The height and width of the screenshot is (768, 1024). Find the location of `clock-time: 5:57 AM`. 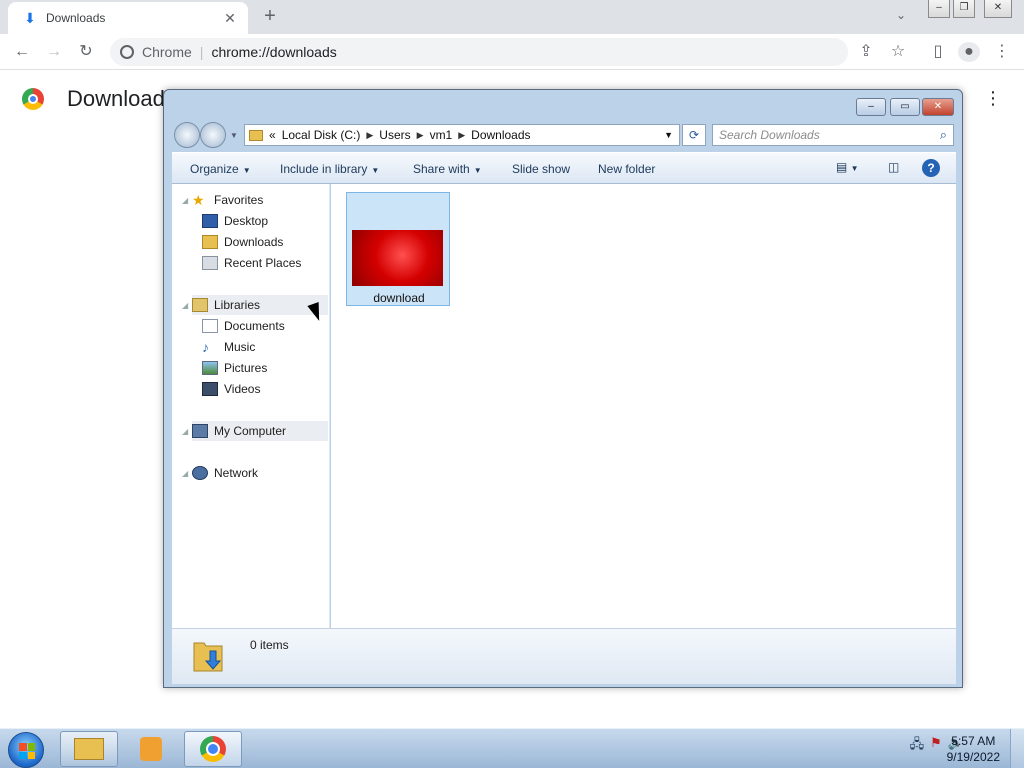

clock-time: 5:57 AM is located at coordinates (973, 741).